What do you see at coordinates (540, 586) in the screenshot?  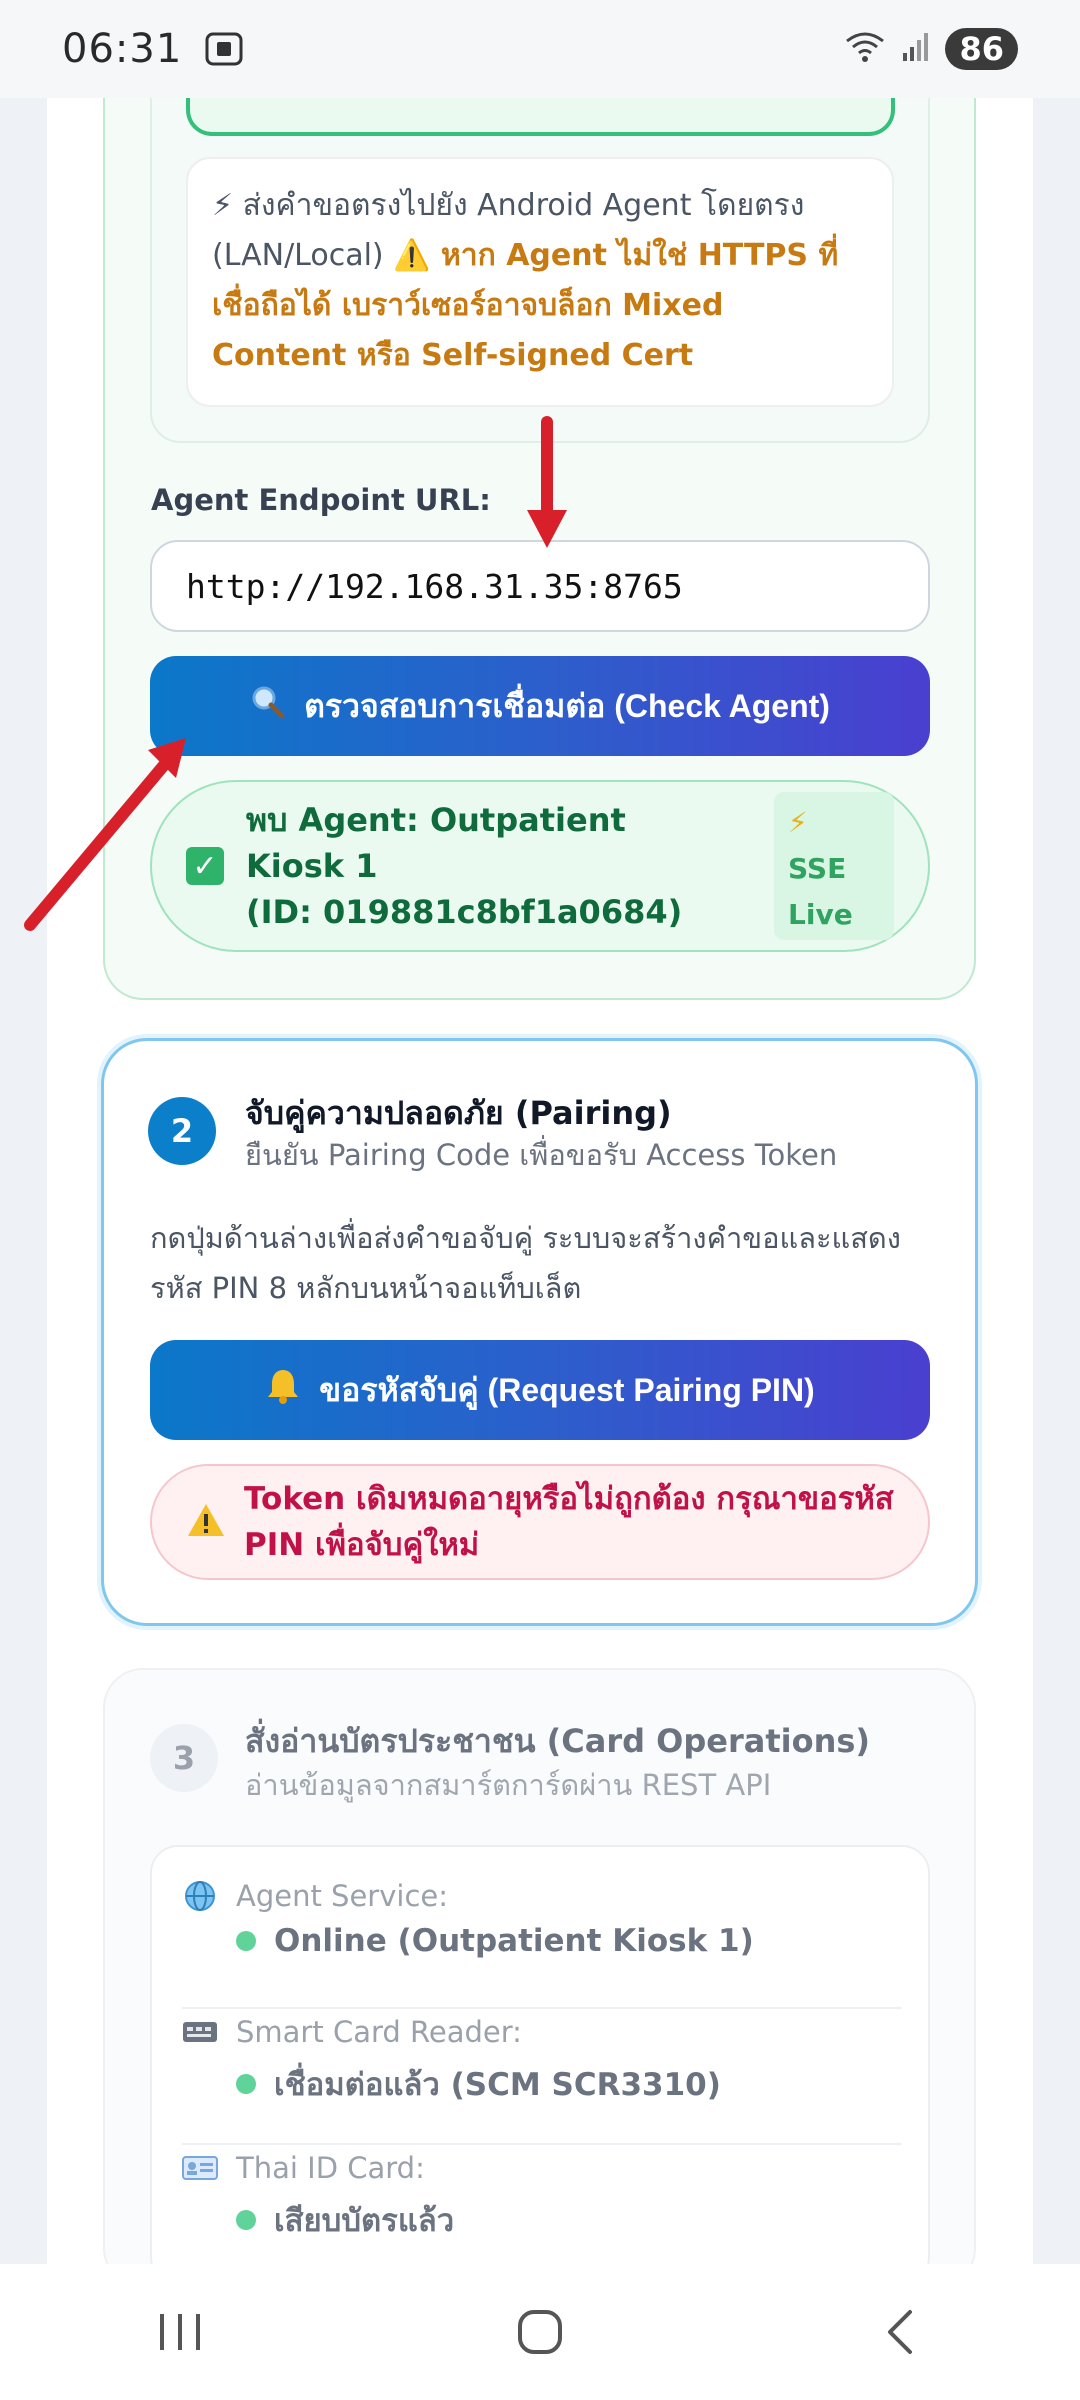 I see `endpoint-url-input` at bounding box center [540, 586].